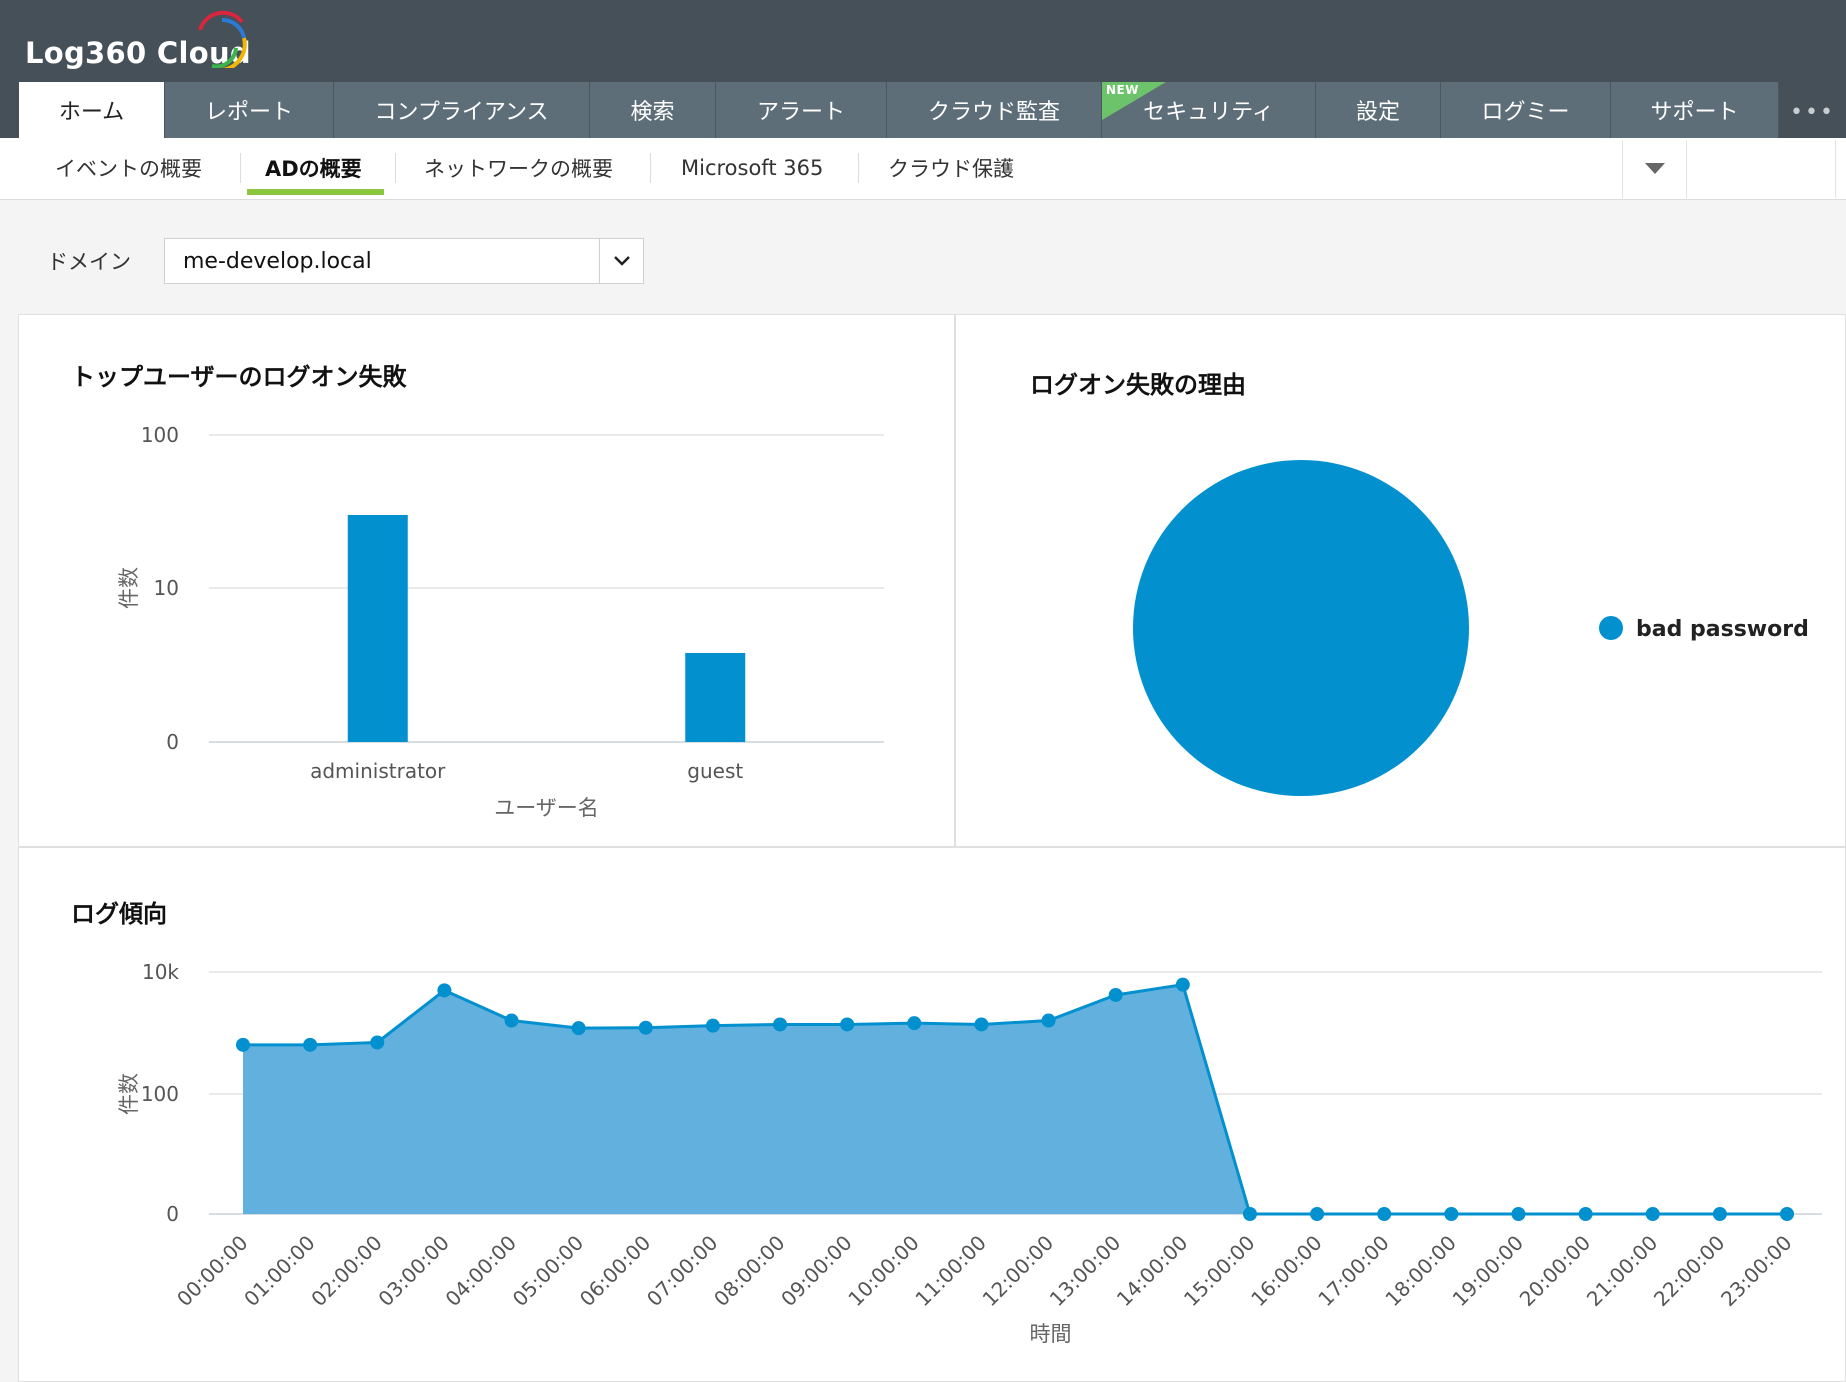 The image size is (1846, 1382). I want to click on subtab-microsoft-365: Microsoft 365, so click(752, 168).